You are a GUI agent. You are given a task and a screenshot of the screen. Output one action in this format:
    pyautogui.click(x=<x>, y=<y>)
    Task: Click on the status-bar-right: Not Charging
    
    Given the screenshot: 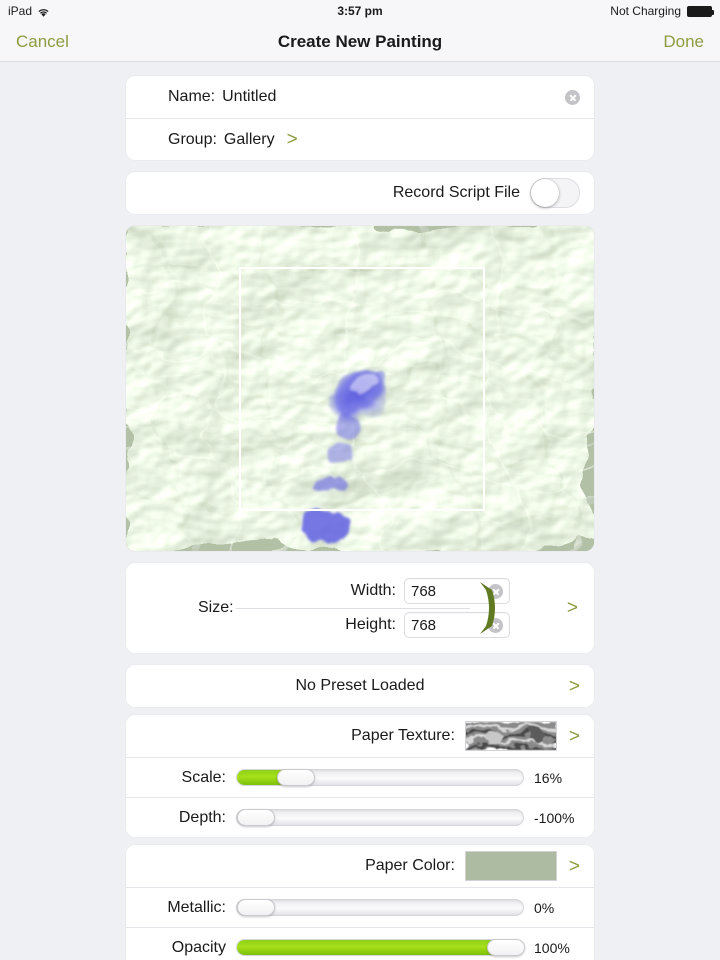 What is the action you would take?
    pyautogui.click(x=662, y=11)
    